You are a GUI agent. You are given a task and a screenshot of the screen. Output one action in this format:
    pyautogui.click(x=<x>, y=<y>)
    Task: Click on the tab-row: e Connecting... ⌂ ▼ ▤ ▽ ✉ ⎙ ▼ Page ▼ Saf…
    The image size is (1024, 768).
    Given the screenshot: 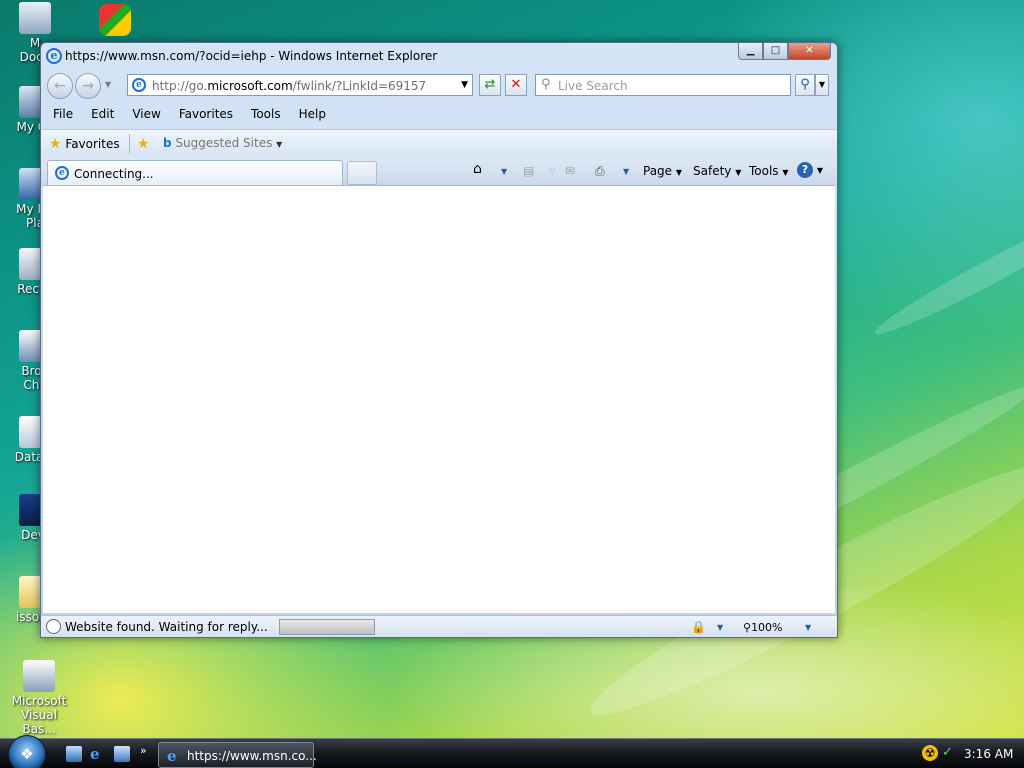 What is the action you would take?
    pyautogui.click(x=439, y=171)
    